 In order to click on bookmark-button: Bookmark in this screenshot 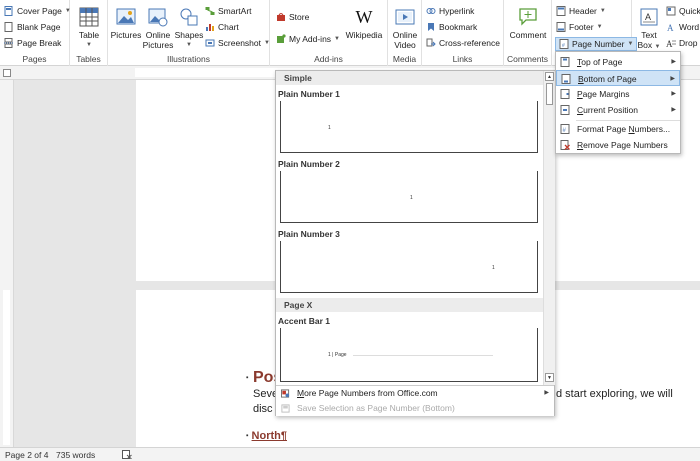, I will do `click(451, 27)`.